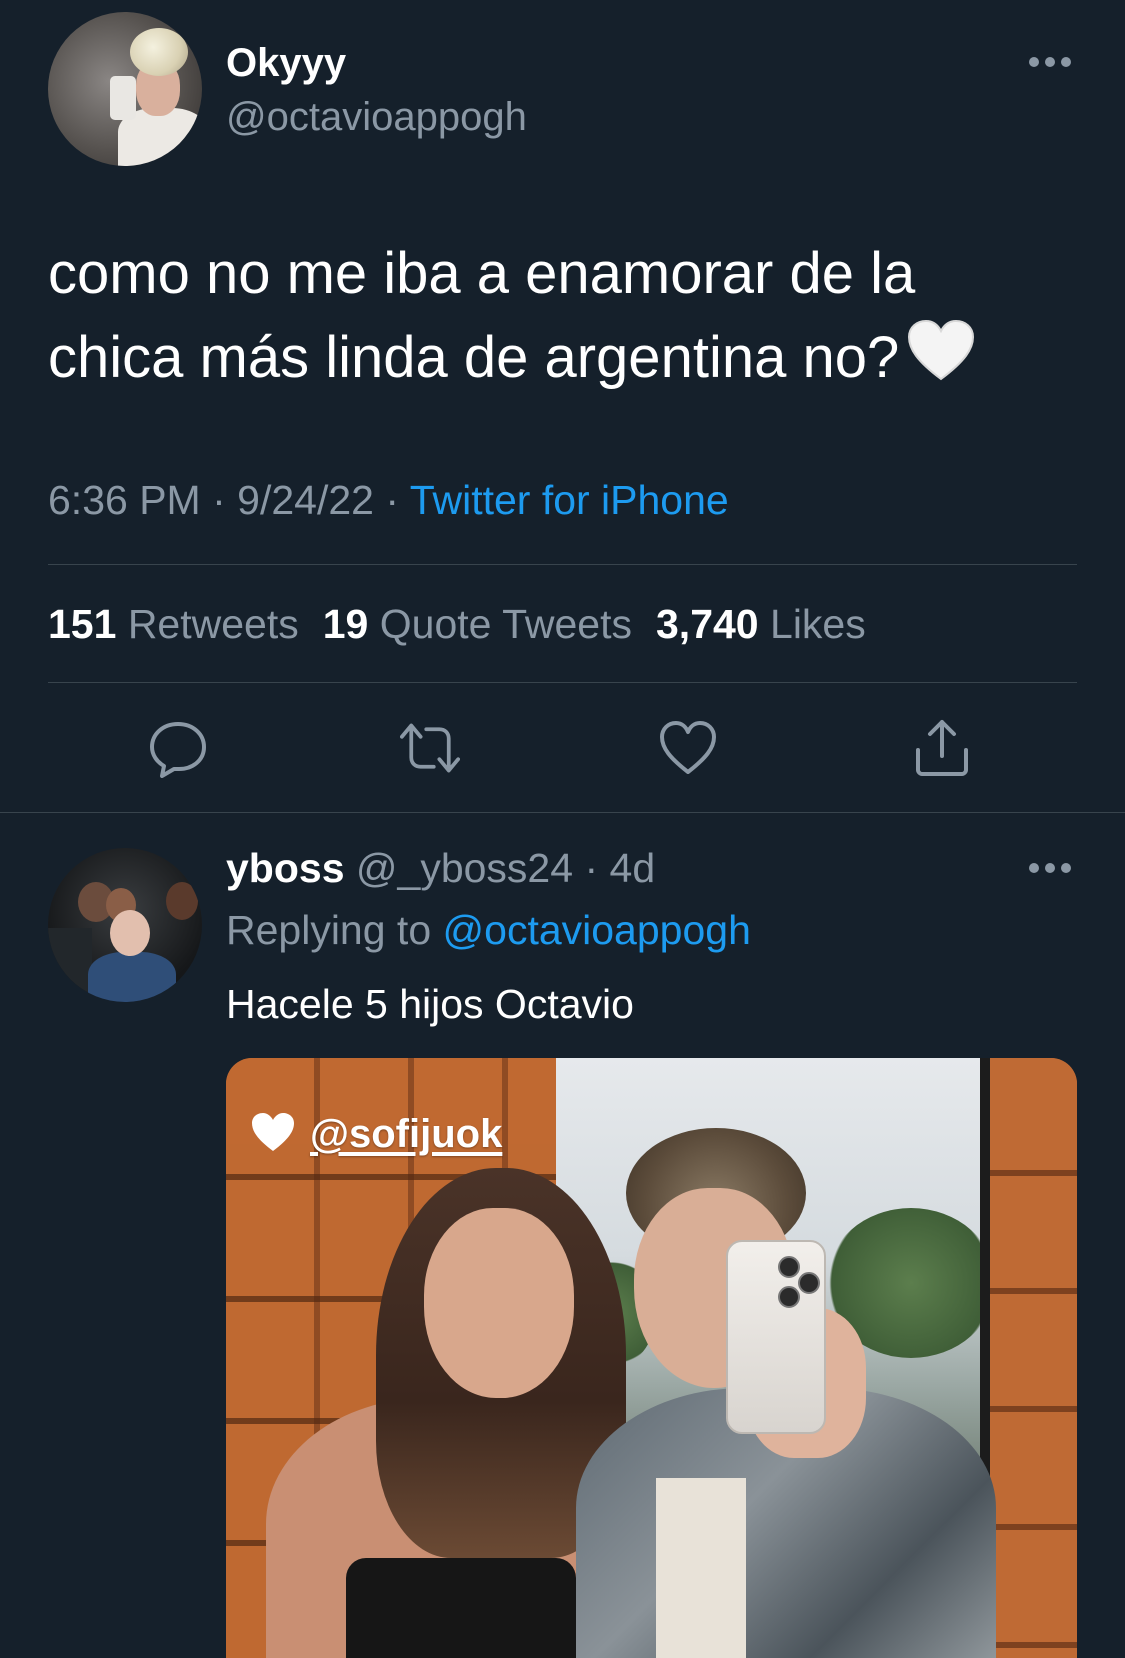  I want to click on quotes-stat: 19 Quote Tweets, so click(477, 624).